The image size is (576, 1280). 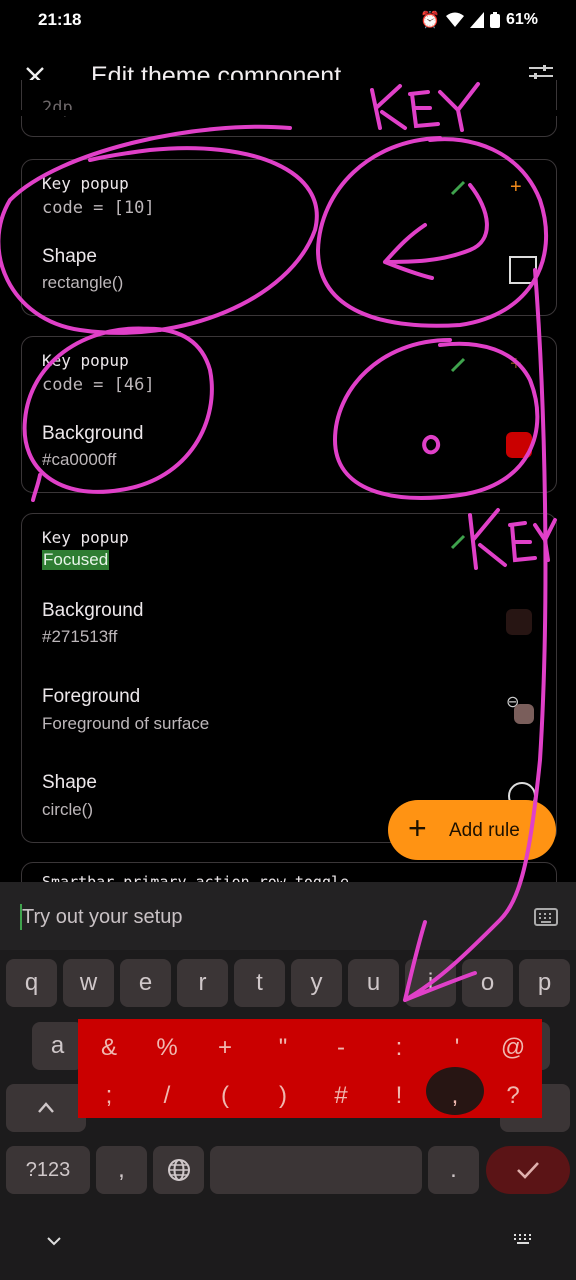 I want to click on scribble-line, so click(x=36, y=487).